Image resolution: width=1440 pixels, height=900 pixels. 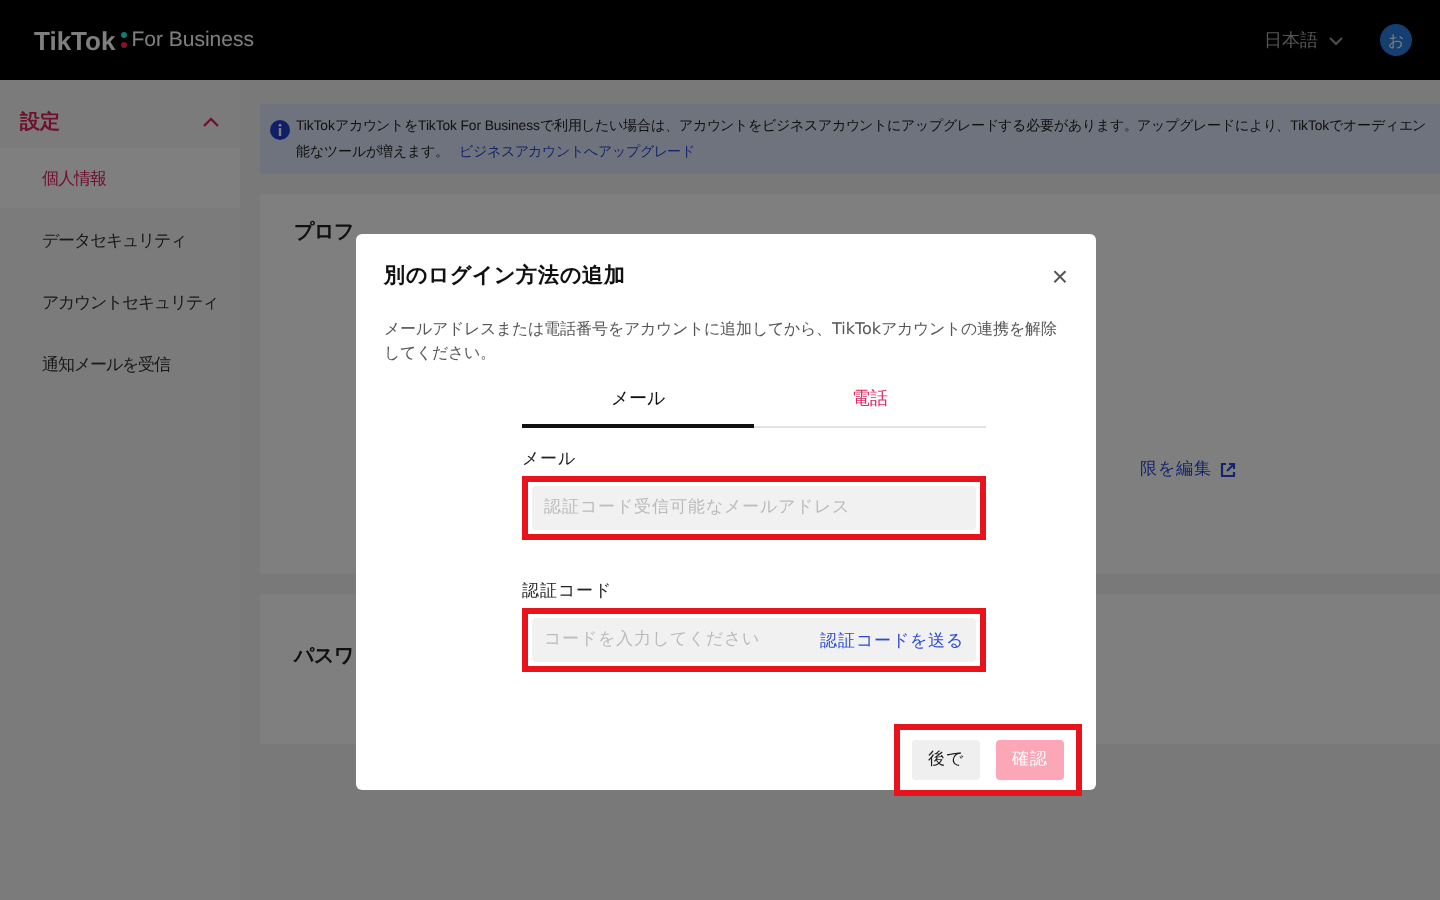 I want to click on sidebar-item: 個人情報, so click(x=120, y=178).